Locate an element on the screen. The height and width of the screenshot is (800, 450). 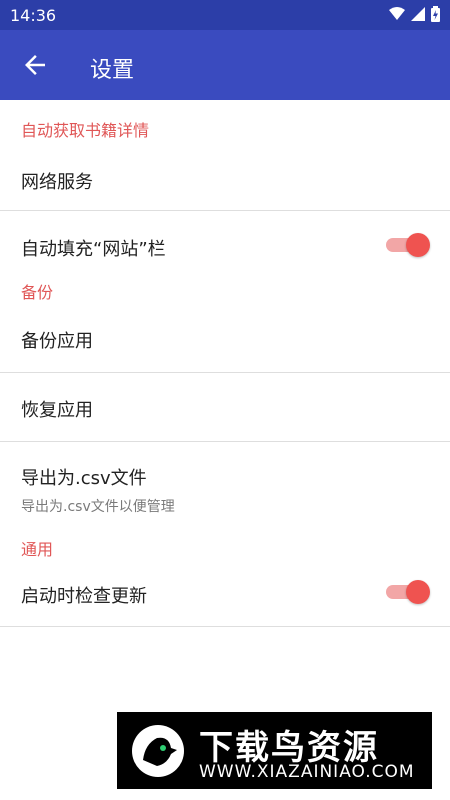
divider is located at coordinates (225, 626).